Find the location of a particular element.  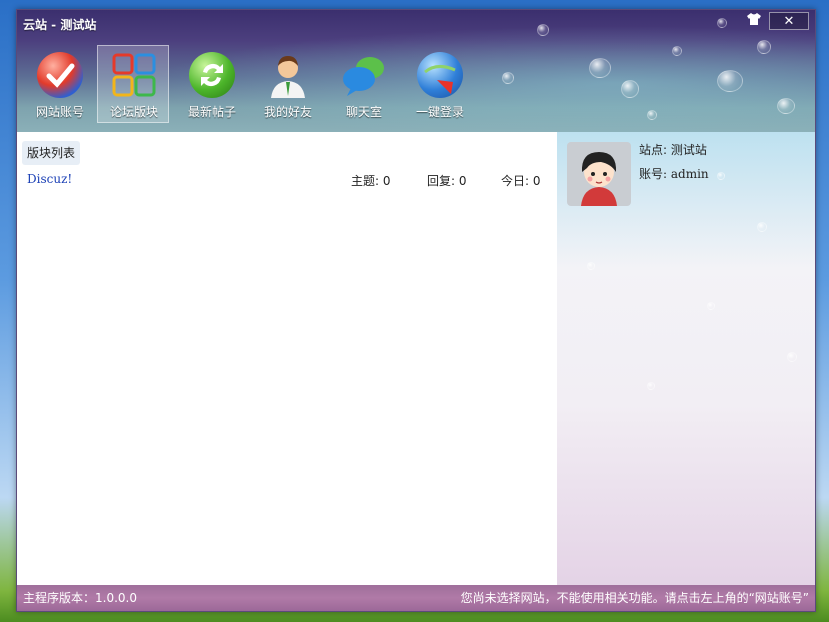

forum-replies-count: 回复: 0 is located at coordinates (447, 181).